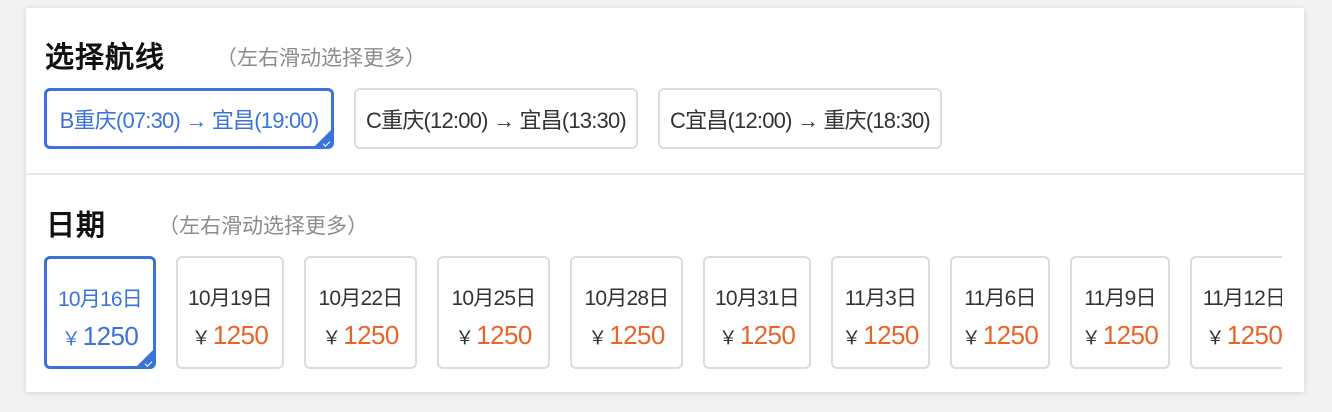 The width and height of the screenshot is (1332, 412). I want to click on date-card: 10月28日 ￥1250, so click(626, 312).